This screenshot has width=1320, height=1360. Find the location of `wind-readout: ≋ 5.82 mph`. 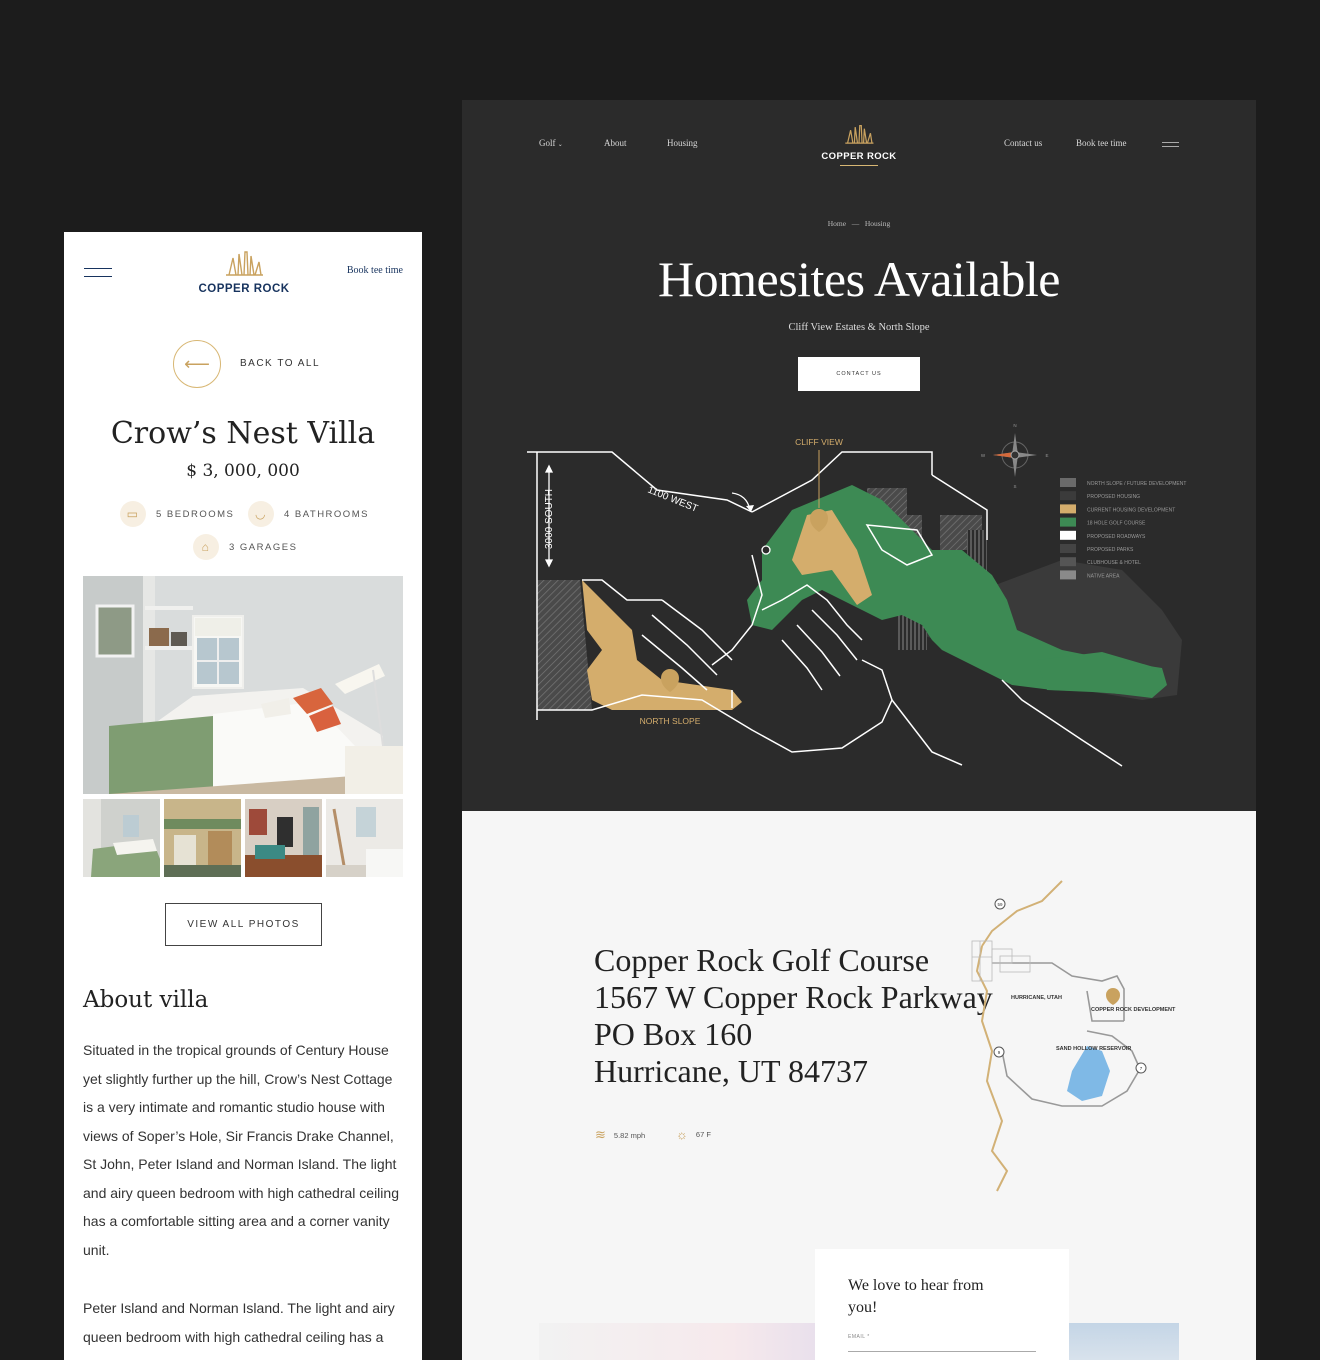

wind-readout: ≋ 5.82 mph is located at coordinates (620, 1135).